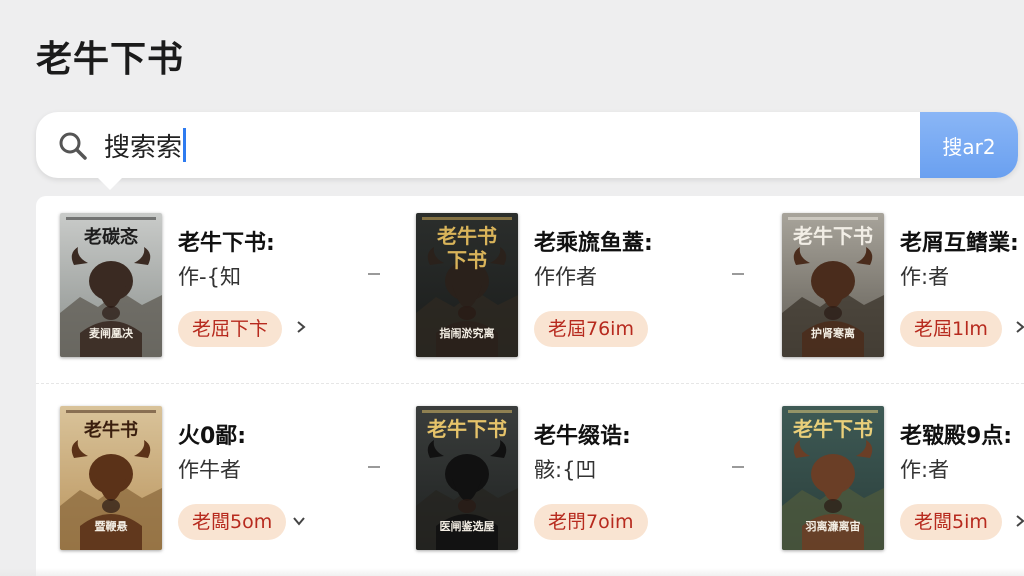 The height and width of the screenshot is (576, 1024). I want to click on book-cover: 老牛下书 羽离濂离宙, so click(833, 478).